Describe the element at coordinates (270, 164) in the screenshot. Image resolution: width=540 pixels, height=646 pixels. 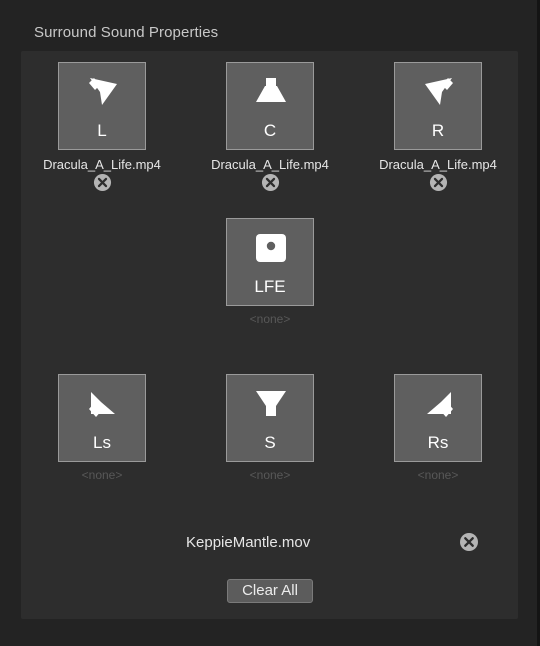
I see `channel-assignment-c: Dracula_A_Life.mp4` at that location.